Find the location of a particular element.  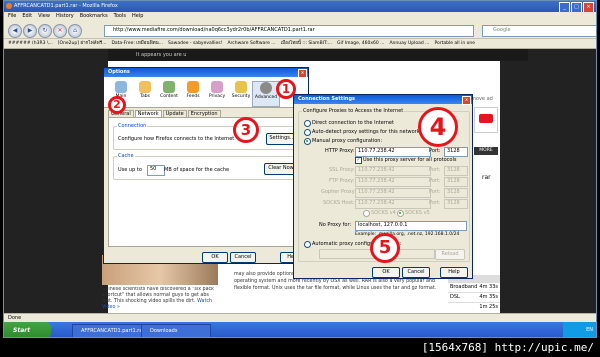

privacy-icon is located at coordinates (217, 87).